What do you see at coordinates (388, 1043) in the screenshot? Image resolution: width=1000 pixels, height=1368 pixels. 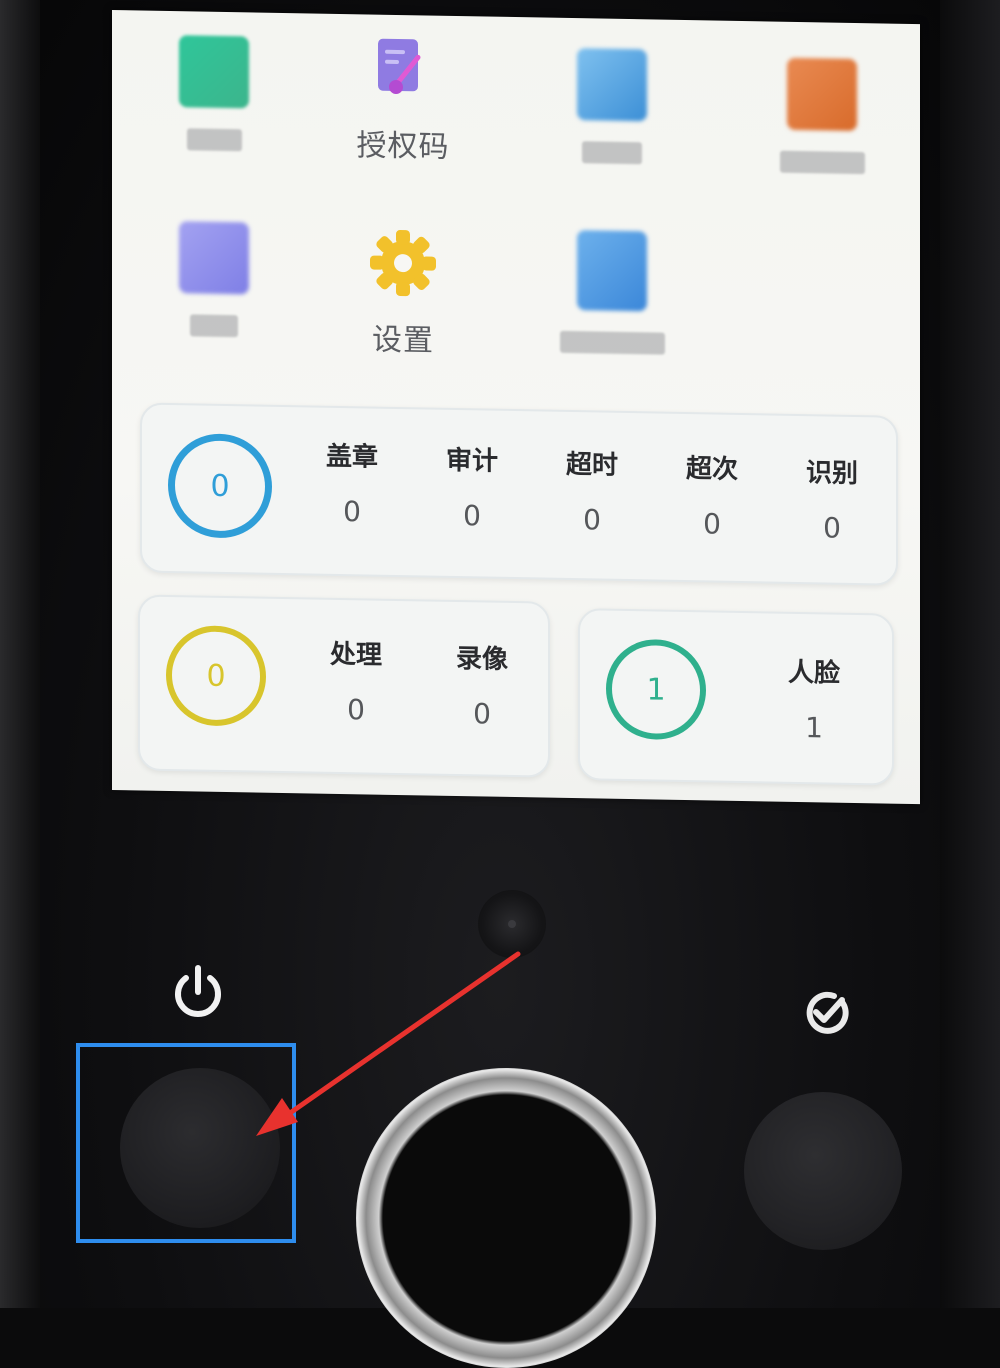 I see `red-arrow-annotation` at bounding box center [388, 1043].